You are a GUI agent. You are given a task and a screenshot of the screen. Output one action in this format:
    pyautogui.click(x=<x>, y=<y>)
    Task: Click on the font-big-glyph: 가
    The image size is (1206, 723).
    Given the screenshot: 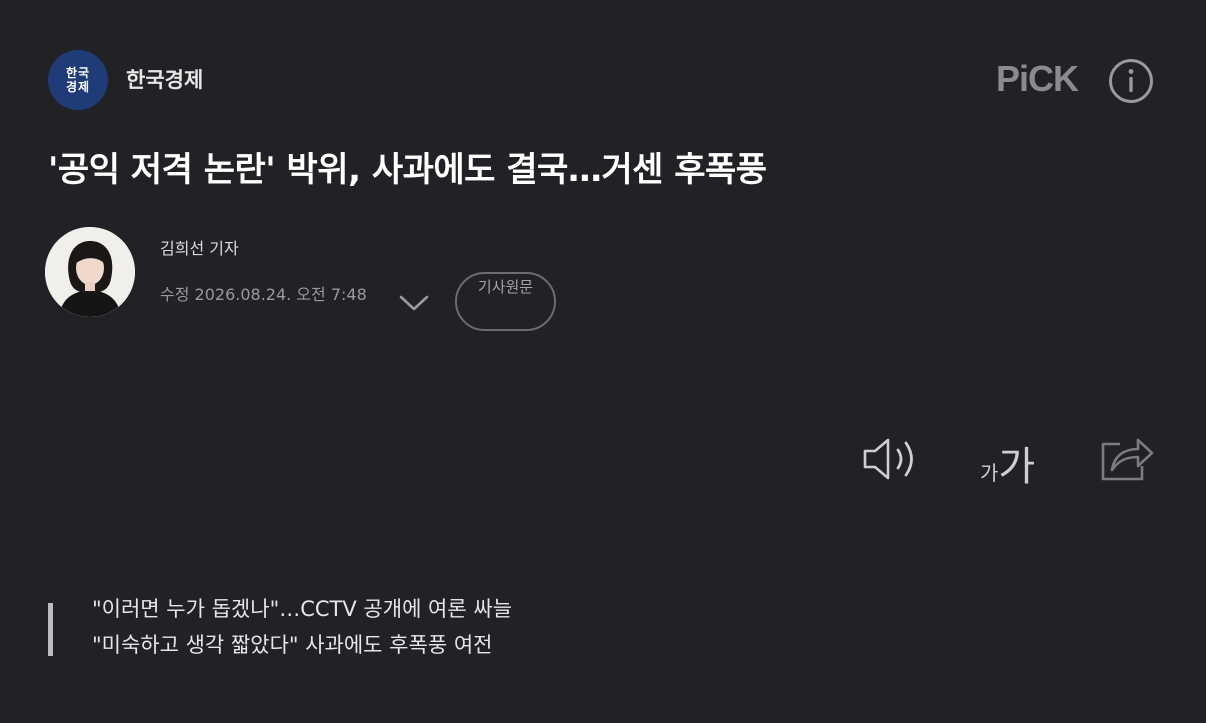 What is the action you would take?
    pyautogui.click(x=1017, y=467)
    